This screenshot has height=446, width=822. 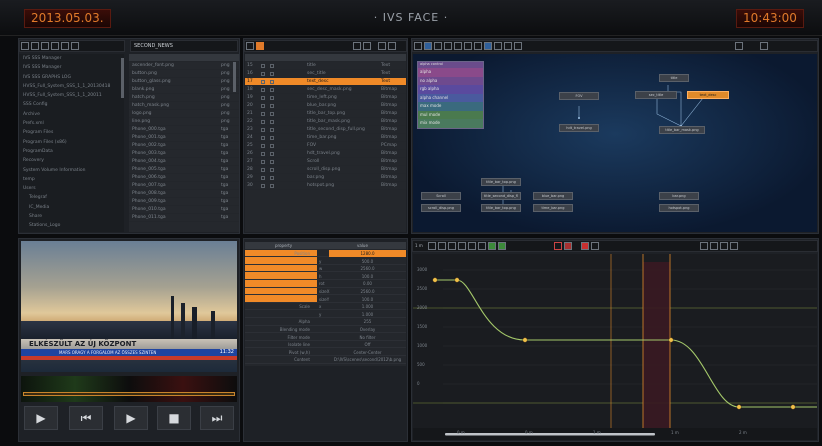 What do you see at coordinates (71, 216) in the screenshot?
I see `tree-item: Share` at bounding box center [71, 216].